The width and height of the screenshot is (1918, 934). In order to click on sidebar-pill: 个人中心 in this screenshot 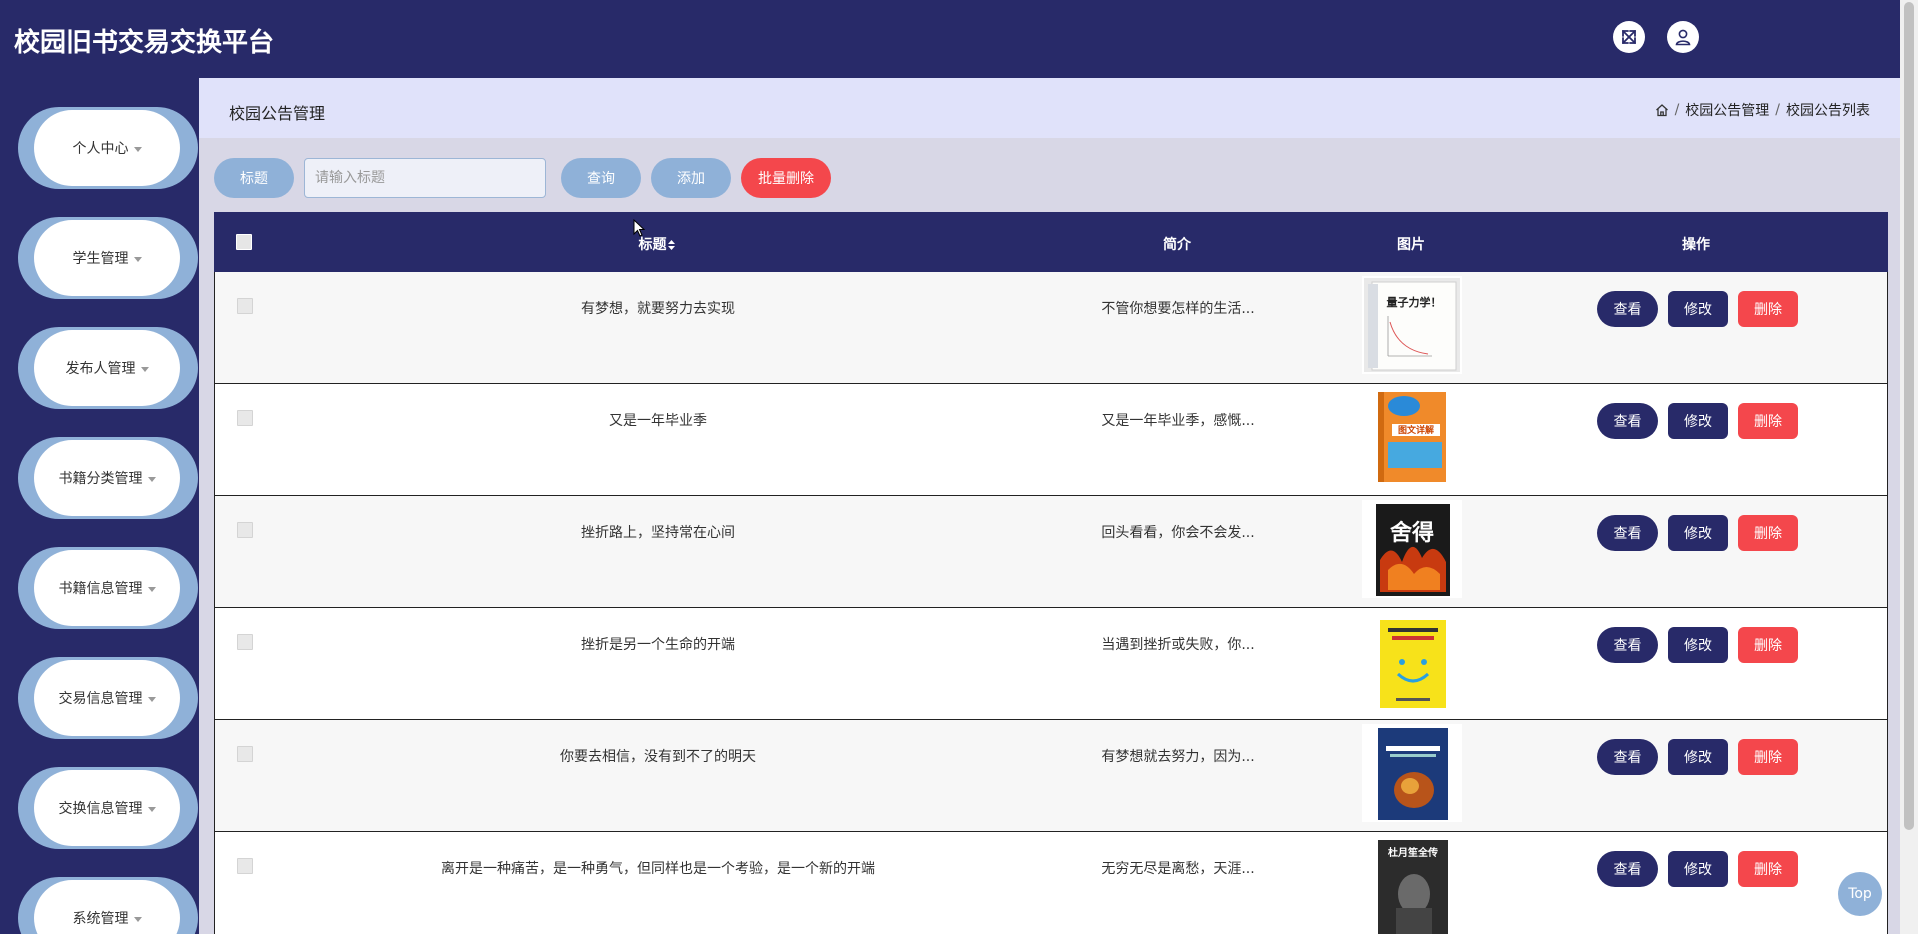, I will do `click(107, 148)`.